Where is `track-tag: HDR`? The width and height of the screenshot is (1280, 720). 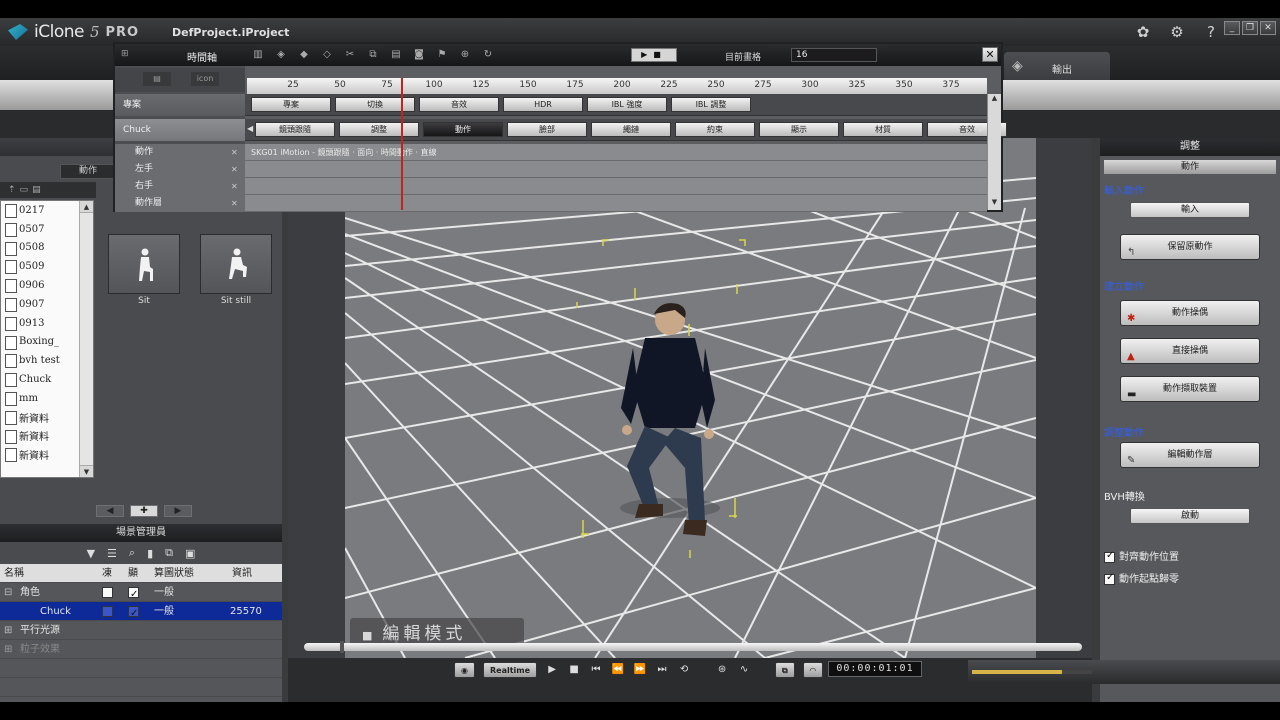 track-tag: HDR is located at coordinates (543, 104).